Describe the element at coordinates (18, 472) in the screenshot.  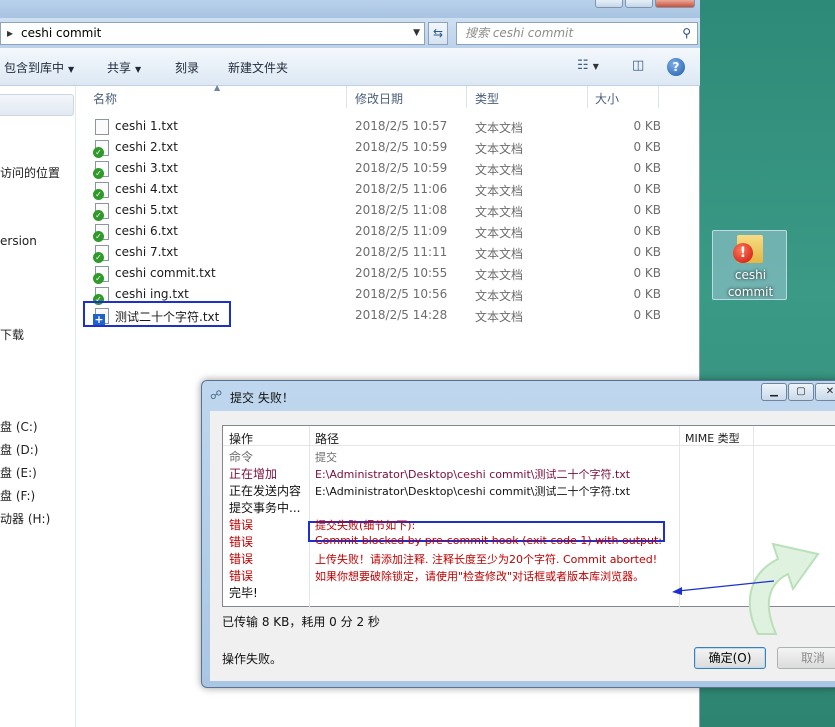
I see `nav-item-drive-e: 盘 (E:)` at that location.